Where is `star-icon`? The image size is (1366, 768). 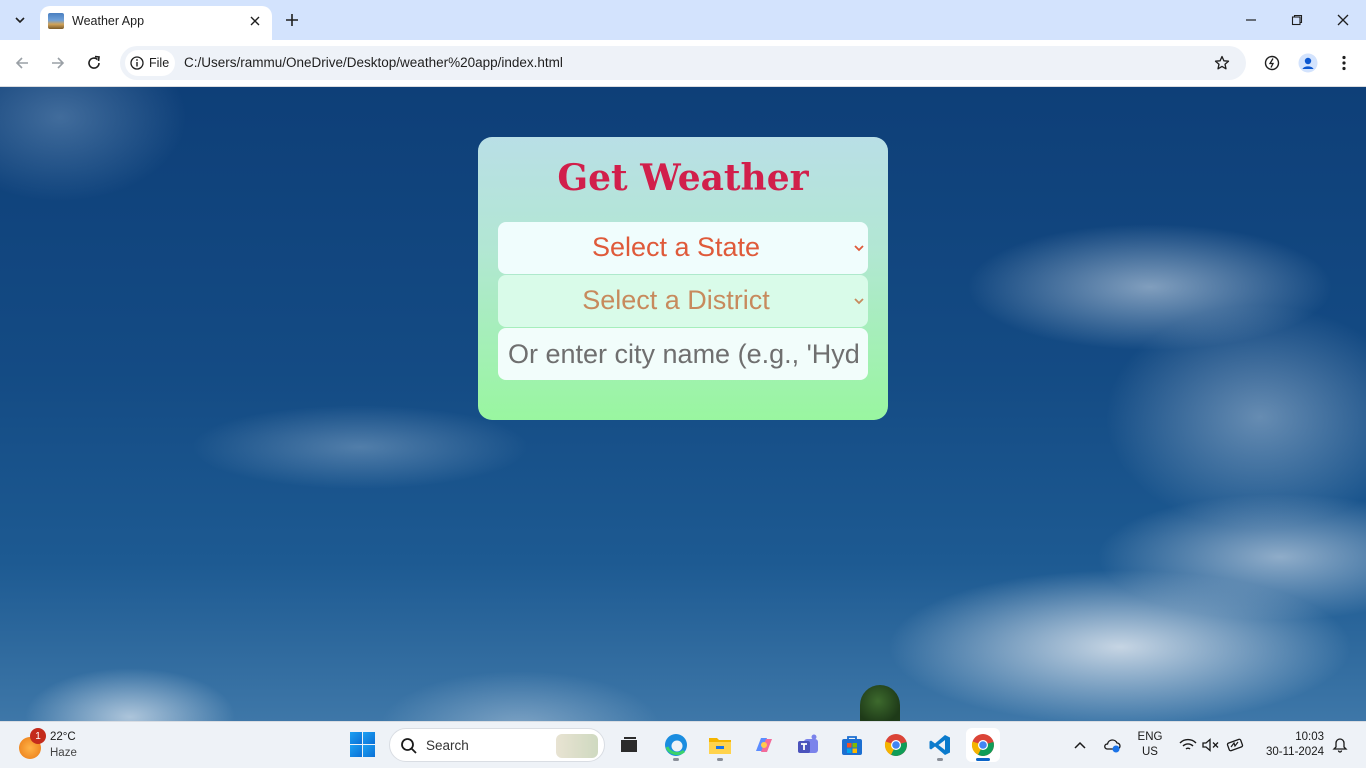 star-icon is located at coordinates (1222, 62).